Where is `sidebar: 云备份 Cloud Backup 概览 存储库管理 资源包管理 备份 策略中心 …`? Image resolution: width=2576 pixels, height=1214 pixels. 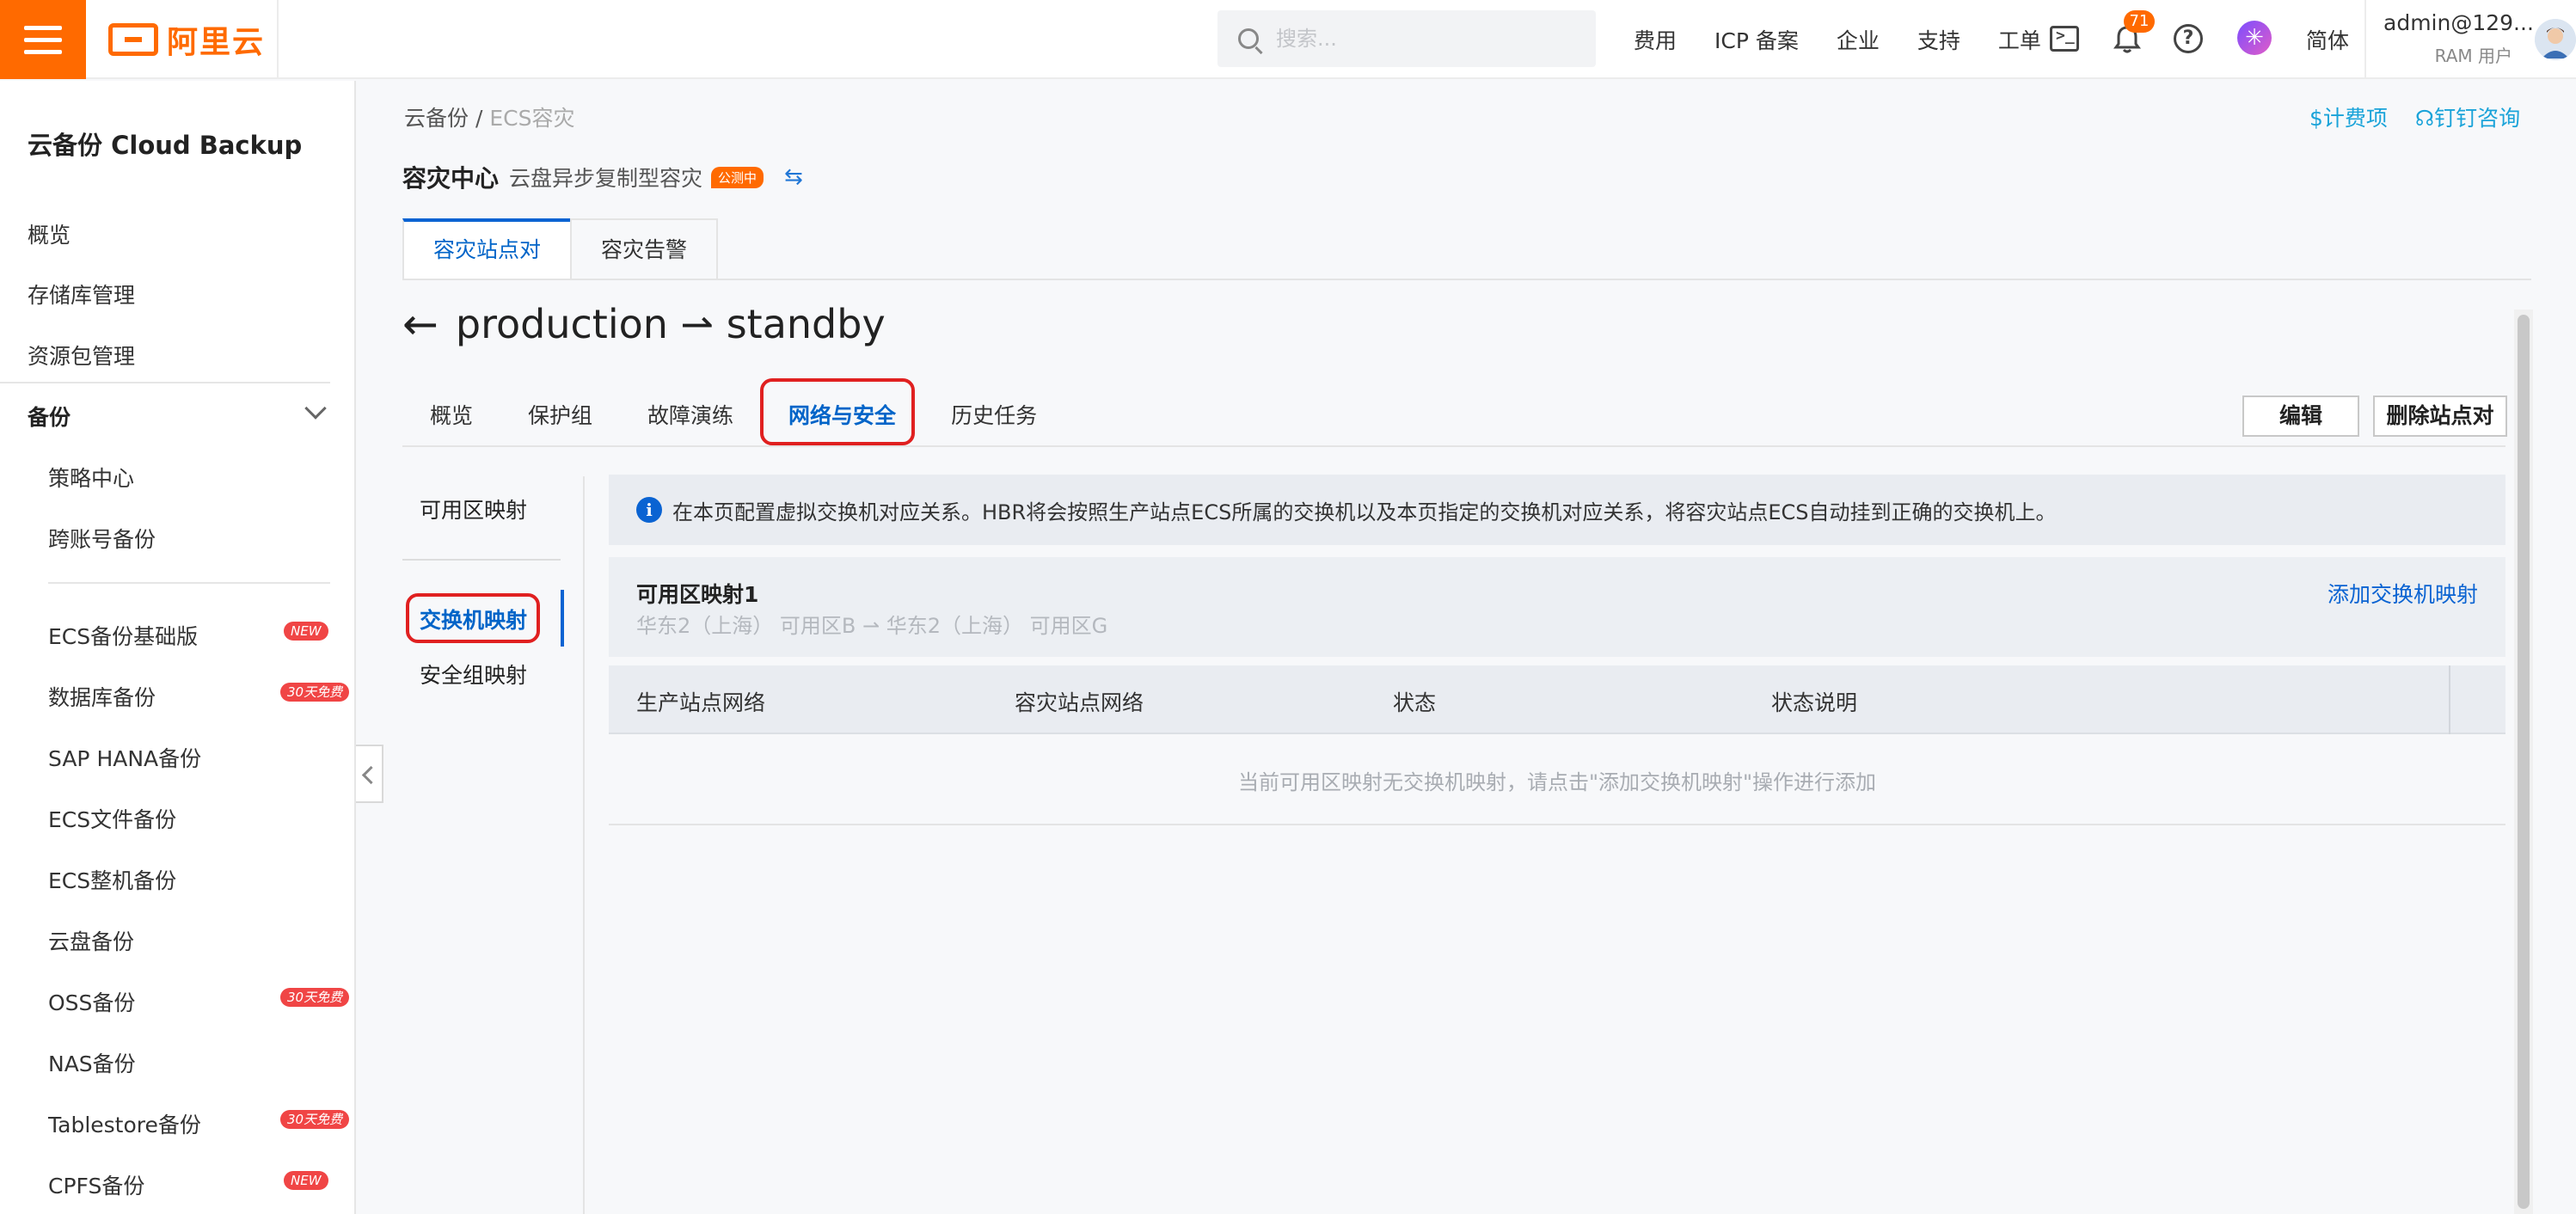
sidebar: 云备份 Cloud Backup 概览 存储库管理 资源包管理 备份 策略中心 … is located at coordinates (178, 647).